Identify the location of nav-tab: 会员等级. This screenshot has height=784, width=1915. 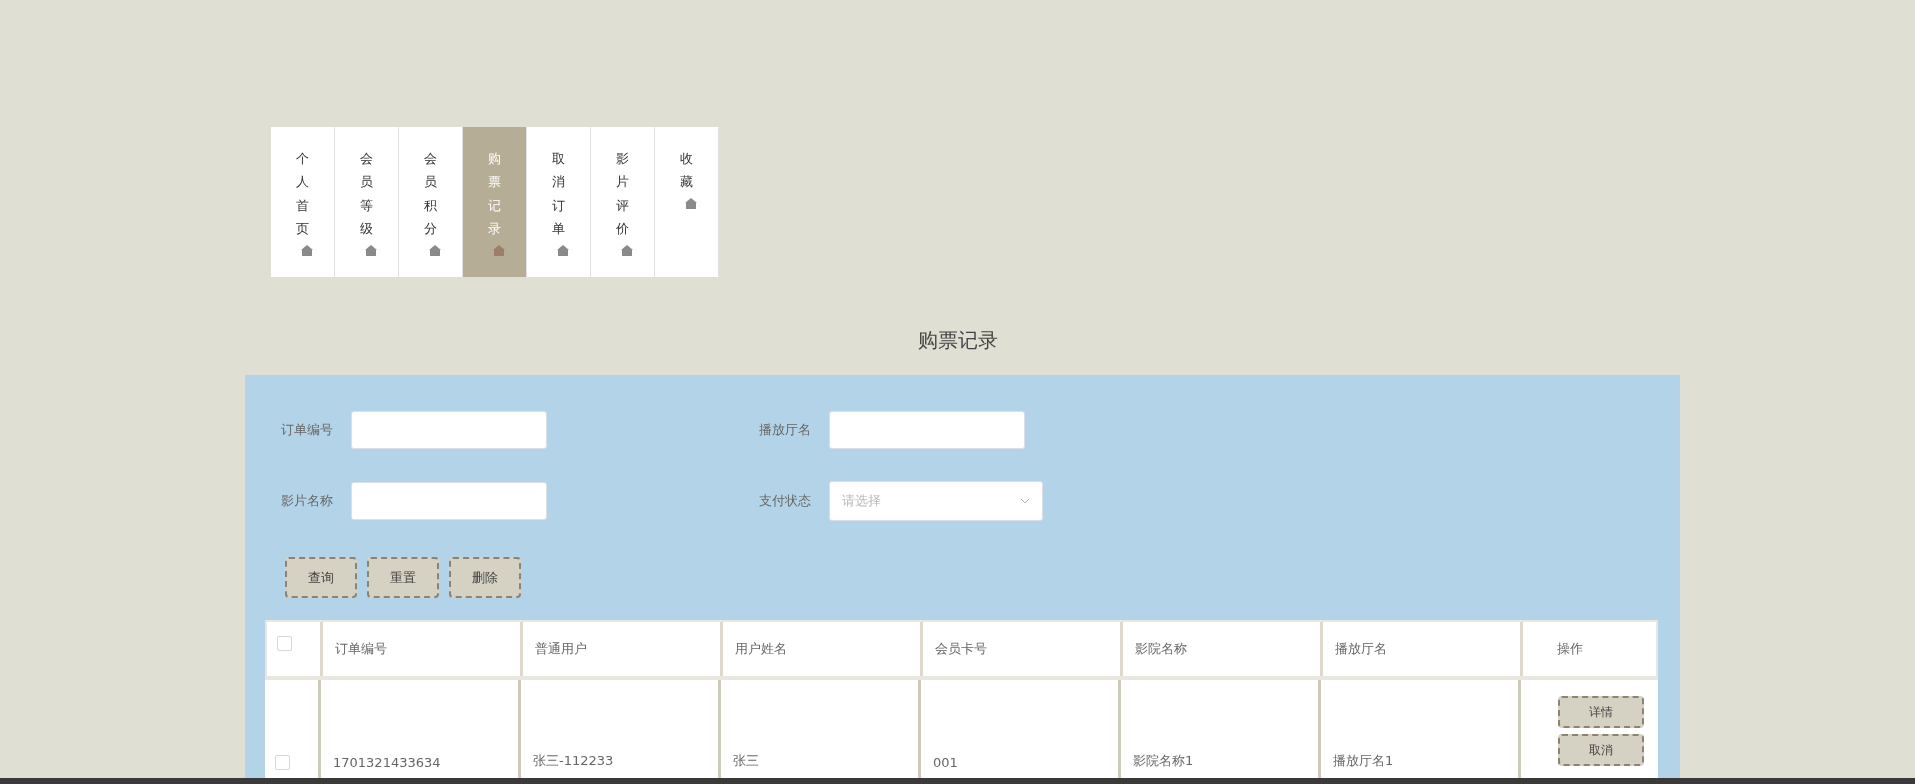
(367, 202).